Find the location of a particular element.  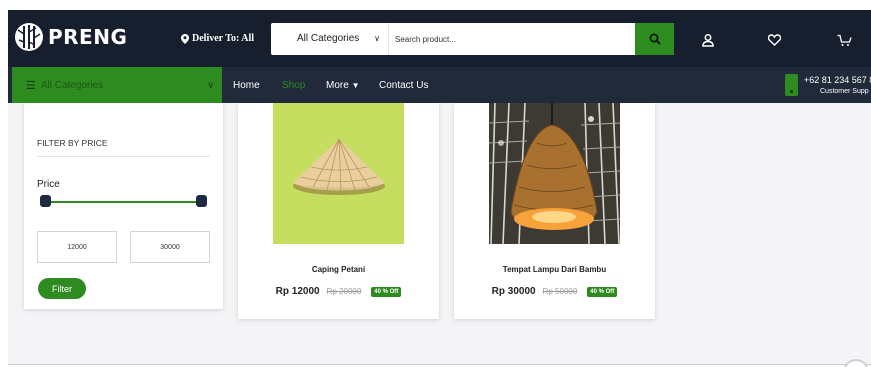

filter-button: Filter is located at coordinates (62, 288).